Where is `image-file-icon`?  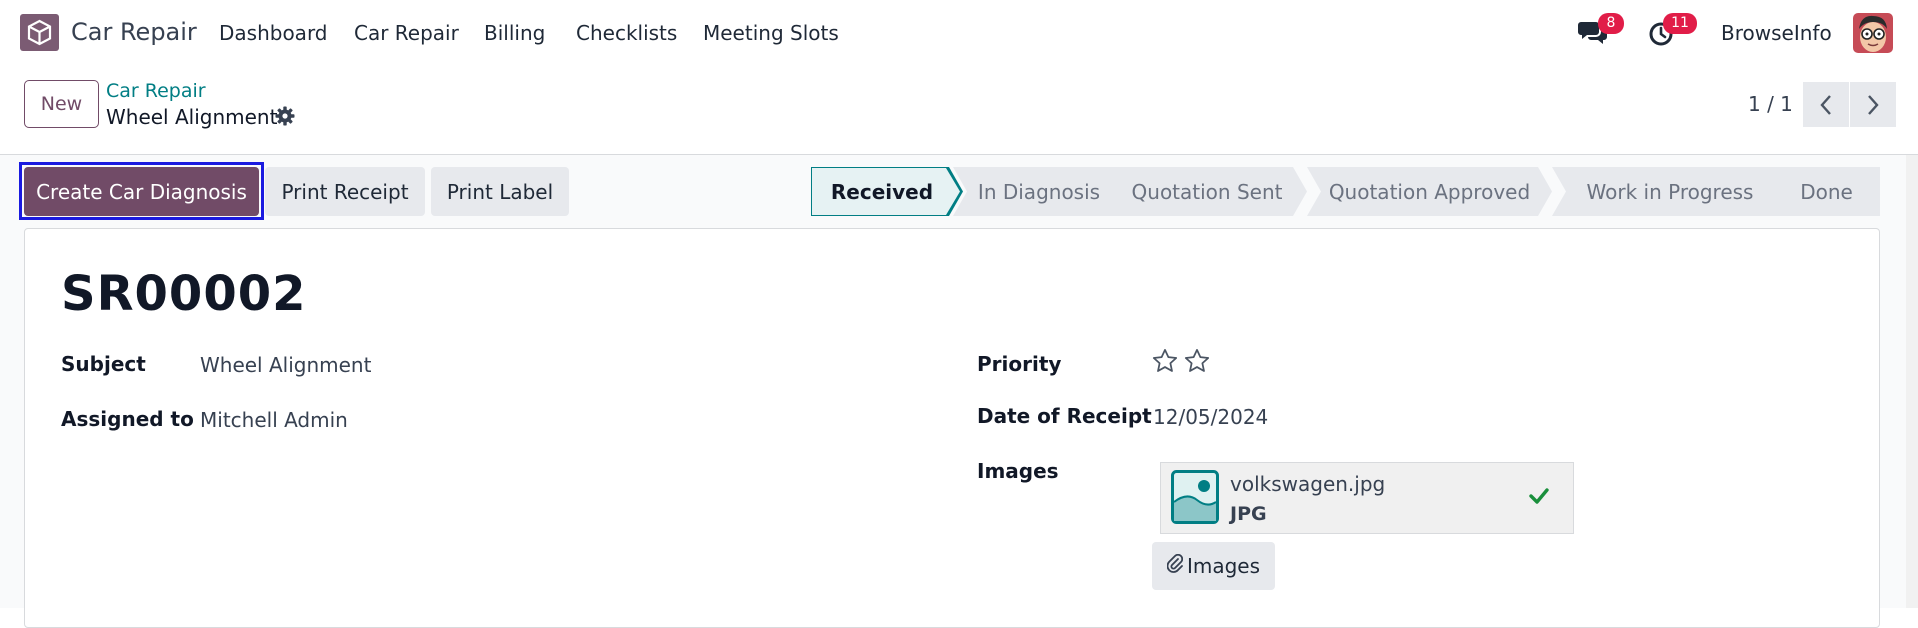
image-file-icon is located at coordinates (1195, 497).